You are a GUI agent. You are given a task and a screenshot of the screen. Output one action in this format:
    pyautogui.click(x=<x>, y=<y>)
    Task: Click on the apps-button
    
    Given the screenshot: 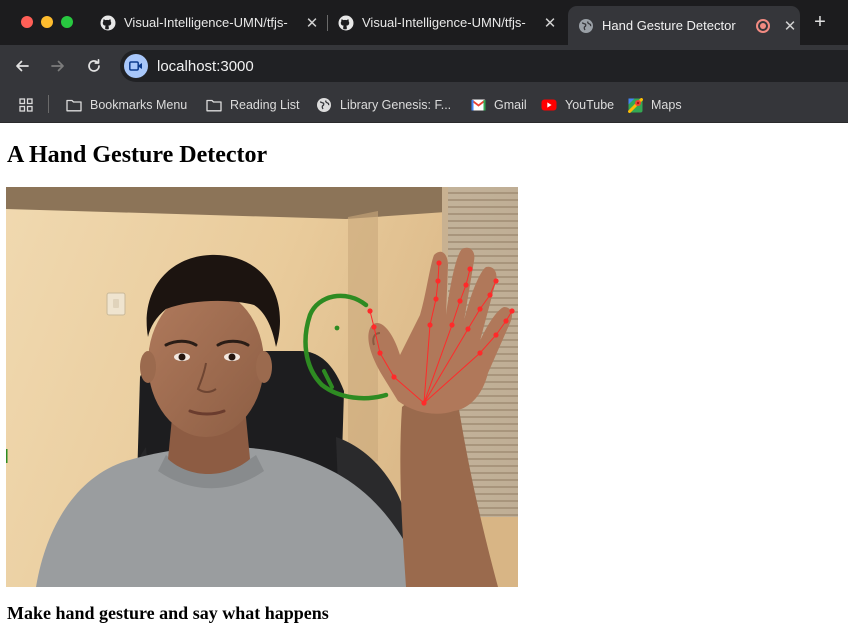 What is the action you would take?
    pyautogui.click(x=30, y=105)
    